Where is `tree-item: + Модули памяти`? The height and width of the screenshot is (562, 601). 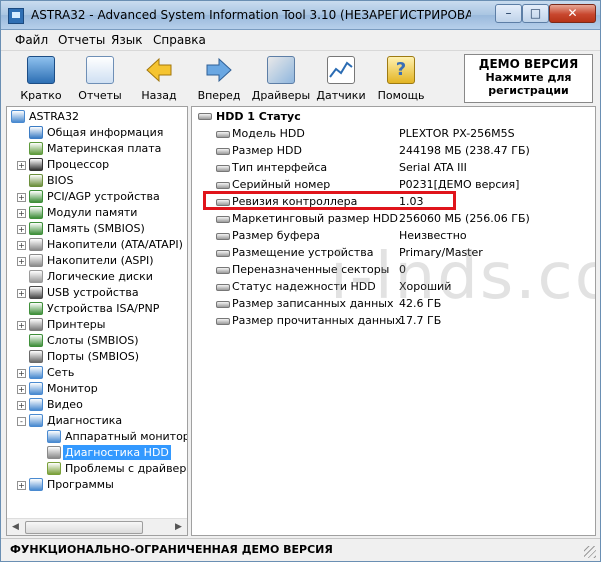
tree-item: + Модули памяти is located at coordinates (97, 213).